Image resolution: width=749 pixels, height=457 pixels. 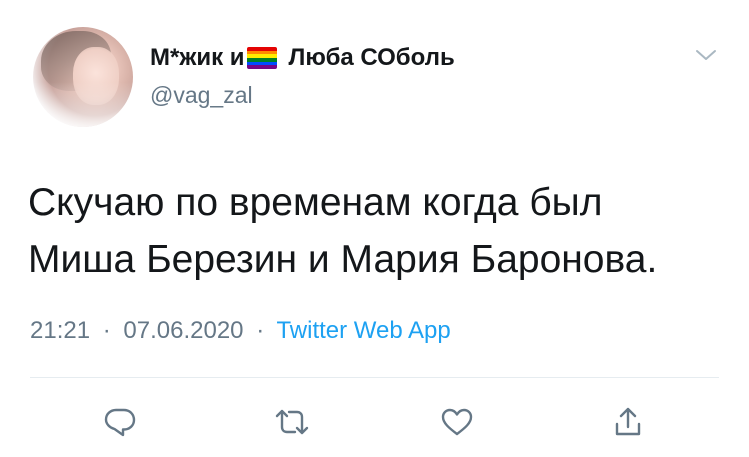 What do you see at coordinates (374, 377) in the screenshot?
I see `divider` at bounding box center [374, 377].